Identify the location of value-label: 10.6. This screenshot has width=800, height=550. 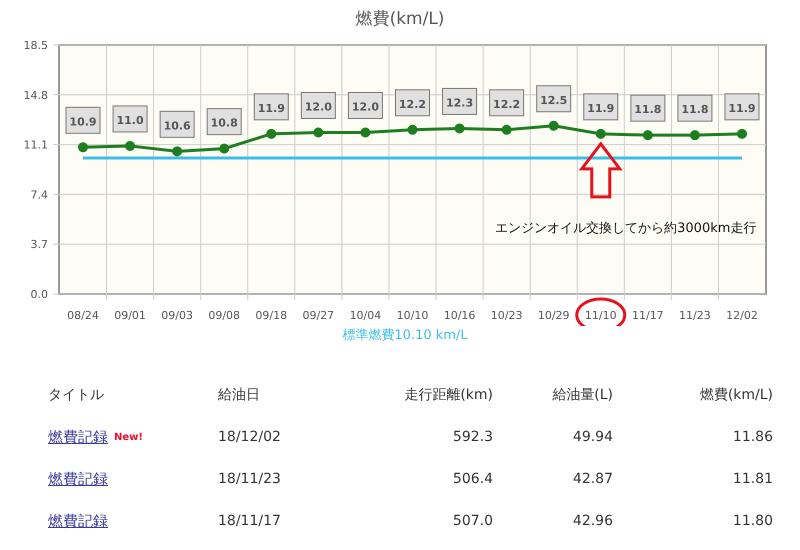
(177, 124).